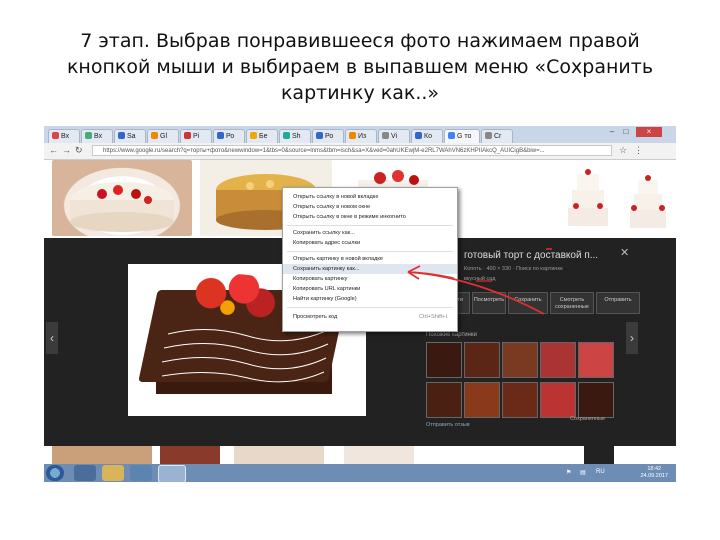 The width and height of the screenshot is (720, 540). Describe the element at coordinates (141, 473) in the screenshot. I see `media-player-icon` at that location.